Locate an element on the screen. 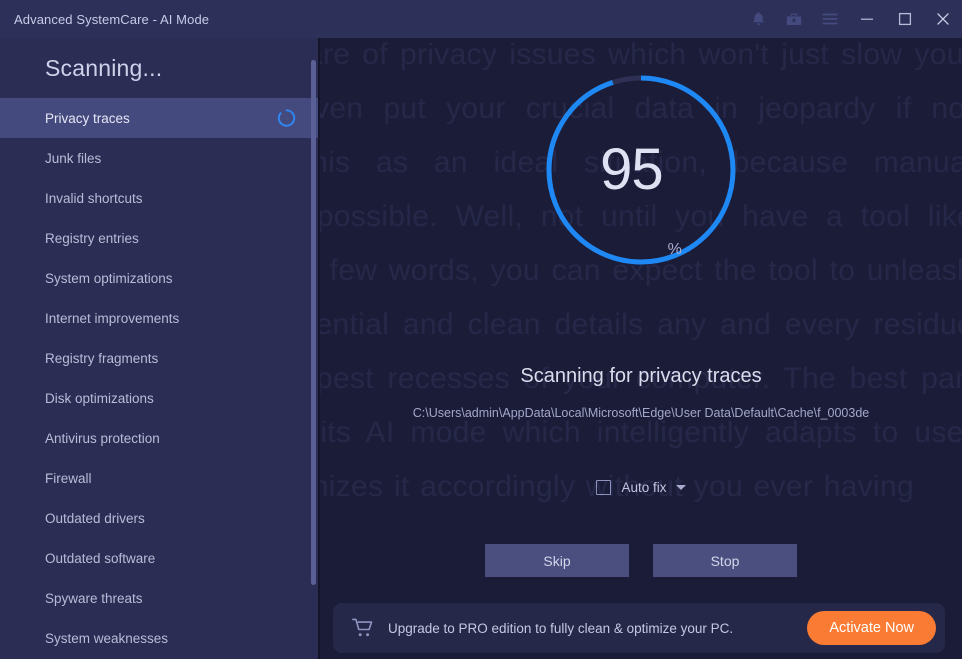 The height and width of the screenshot is (659, 962). sidebar-item-label: Disk optimizations is located at coordinates (99, 398).